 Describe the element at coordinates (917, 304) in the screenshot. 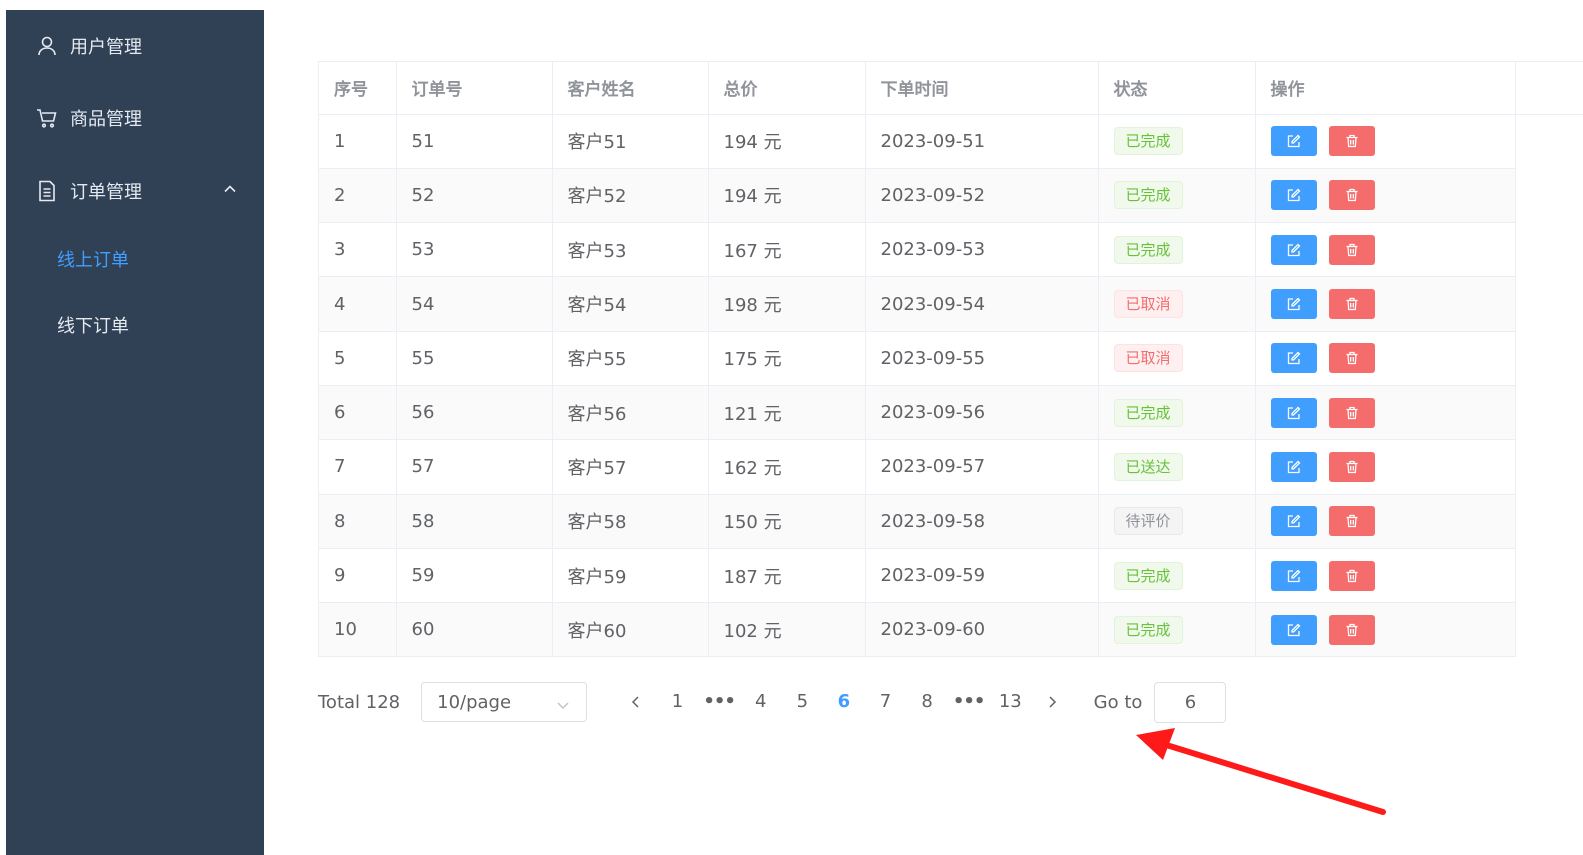

I see `table-row: 4 54 客户54 198 元 2023-09-54 已取消` at that location.